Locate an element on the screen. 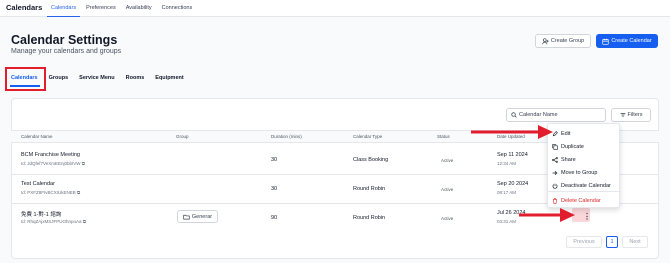 This screenshot has height=263, width=670. annotation-arrows is located at coordinates (523, 173).